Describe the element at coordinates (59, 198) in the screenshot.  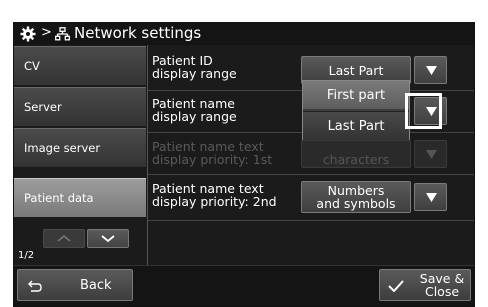
I see `sidebar-item-label: Patient data` at that location.